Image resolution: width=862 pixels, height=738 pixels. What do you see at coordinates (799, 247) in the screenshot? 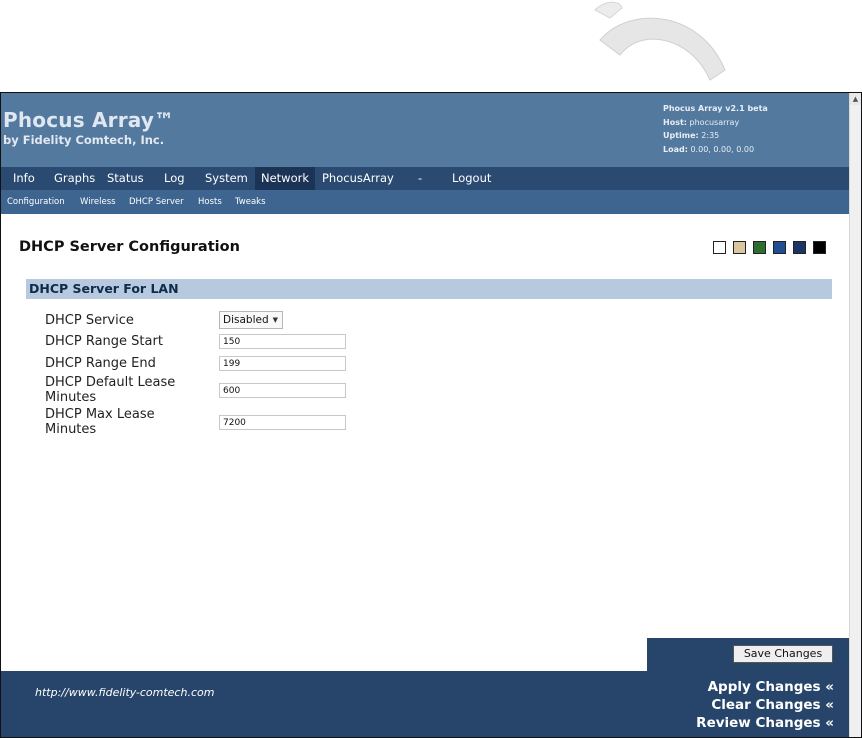
I see `theme-swatch-navy` at bounding box center [799, 247].